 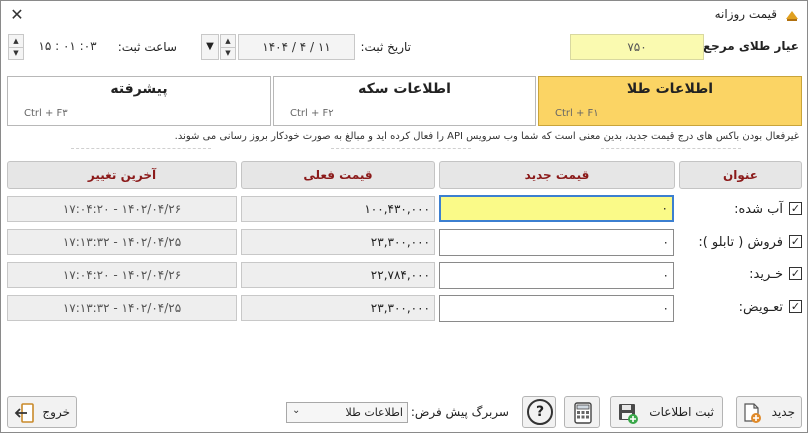 I want to click on default-page-select: اطلاعات طلا ⌄, so click(x=347, y=412).